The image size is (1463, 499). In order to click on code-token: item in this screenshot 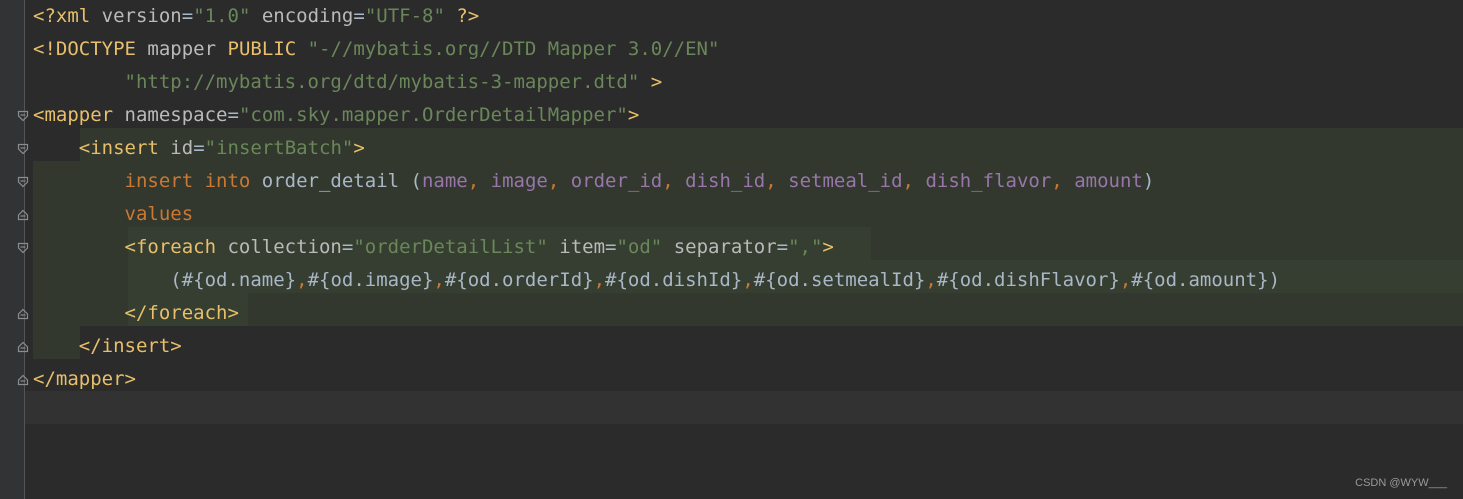, I will do `click(582, 247)`.